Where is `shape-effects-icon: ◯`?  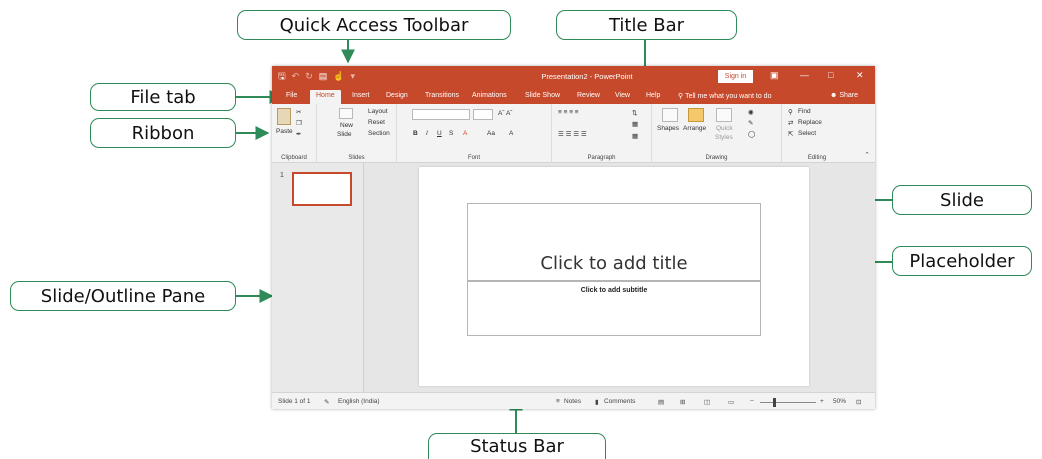
shape-effects-icon: ◯ is located at coordinates (751, 134).